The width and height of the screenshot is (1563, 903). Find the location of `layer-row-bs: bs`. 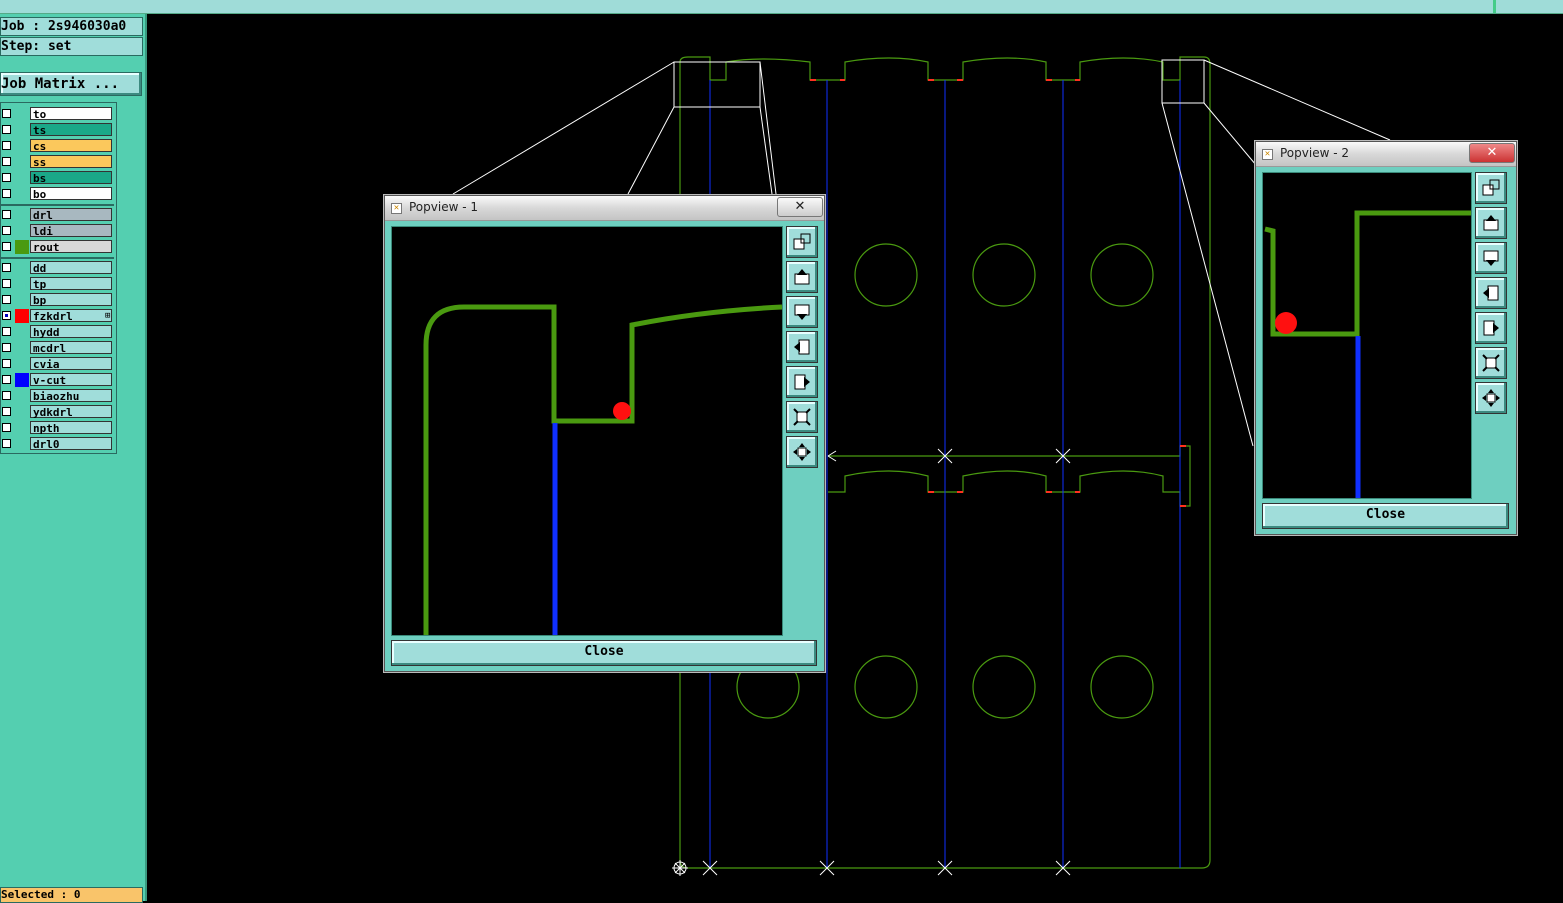

layer-row-bs: bs is located at coordinates (57, 178).